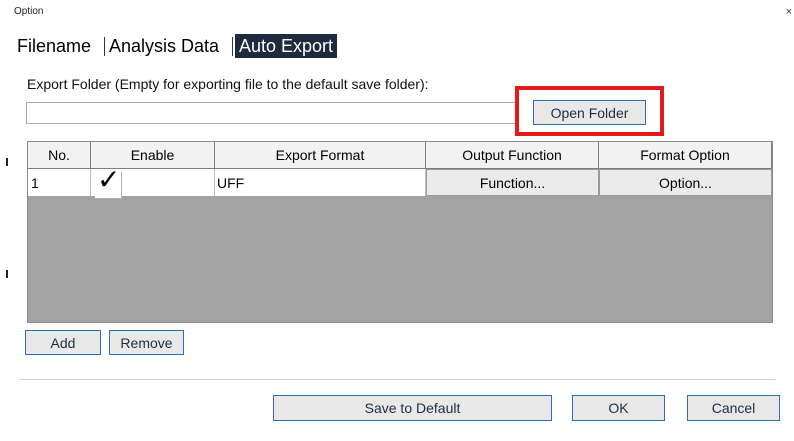 This screenshot has height=441, width=794. Describe the element at coordinates (146, 342) in the screenshot. I see `remove-button: Remove` at that location.